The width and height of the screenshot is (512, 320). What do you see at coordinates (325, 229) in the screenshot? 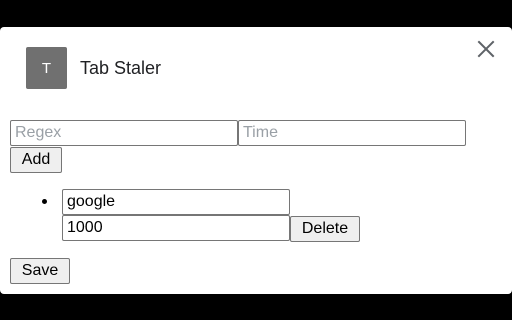
I see `delete-button: Delete` at bounding box center [325, 229].